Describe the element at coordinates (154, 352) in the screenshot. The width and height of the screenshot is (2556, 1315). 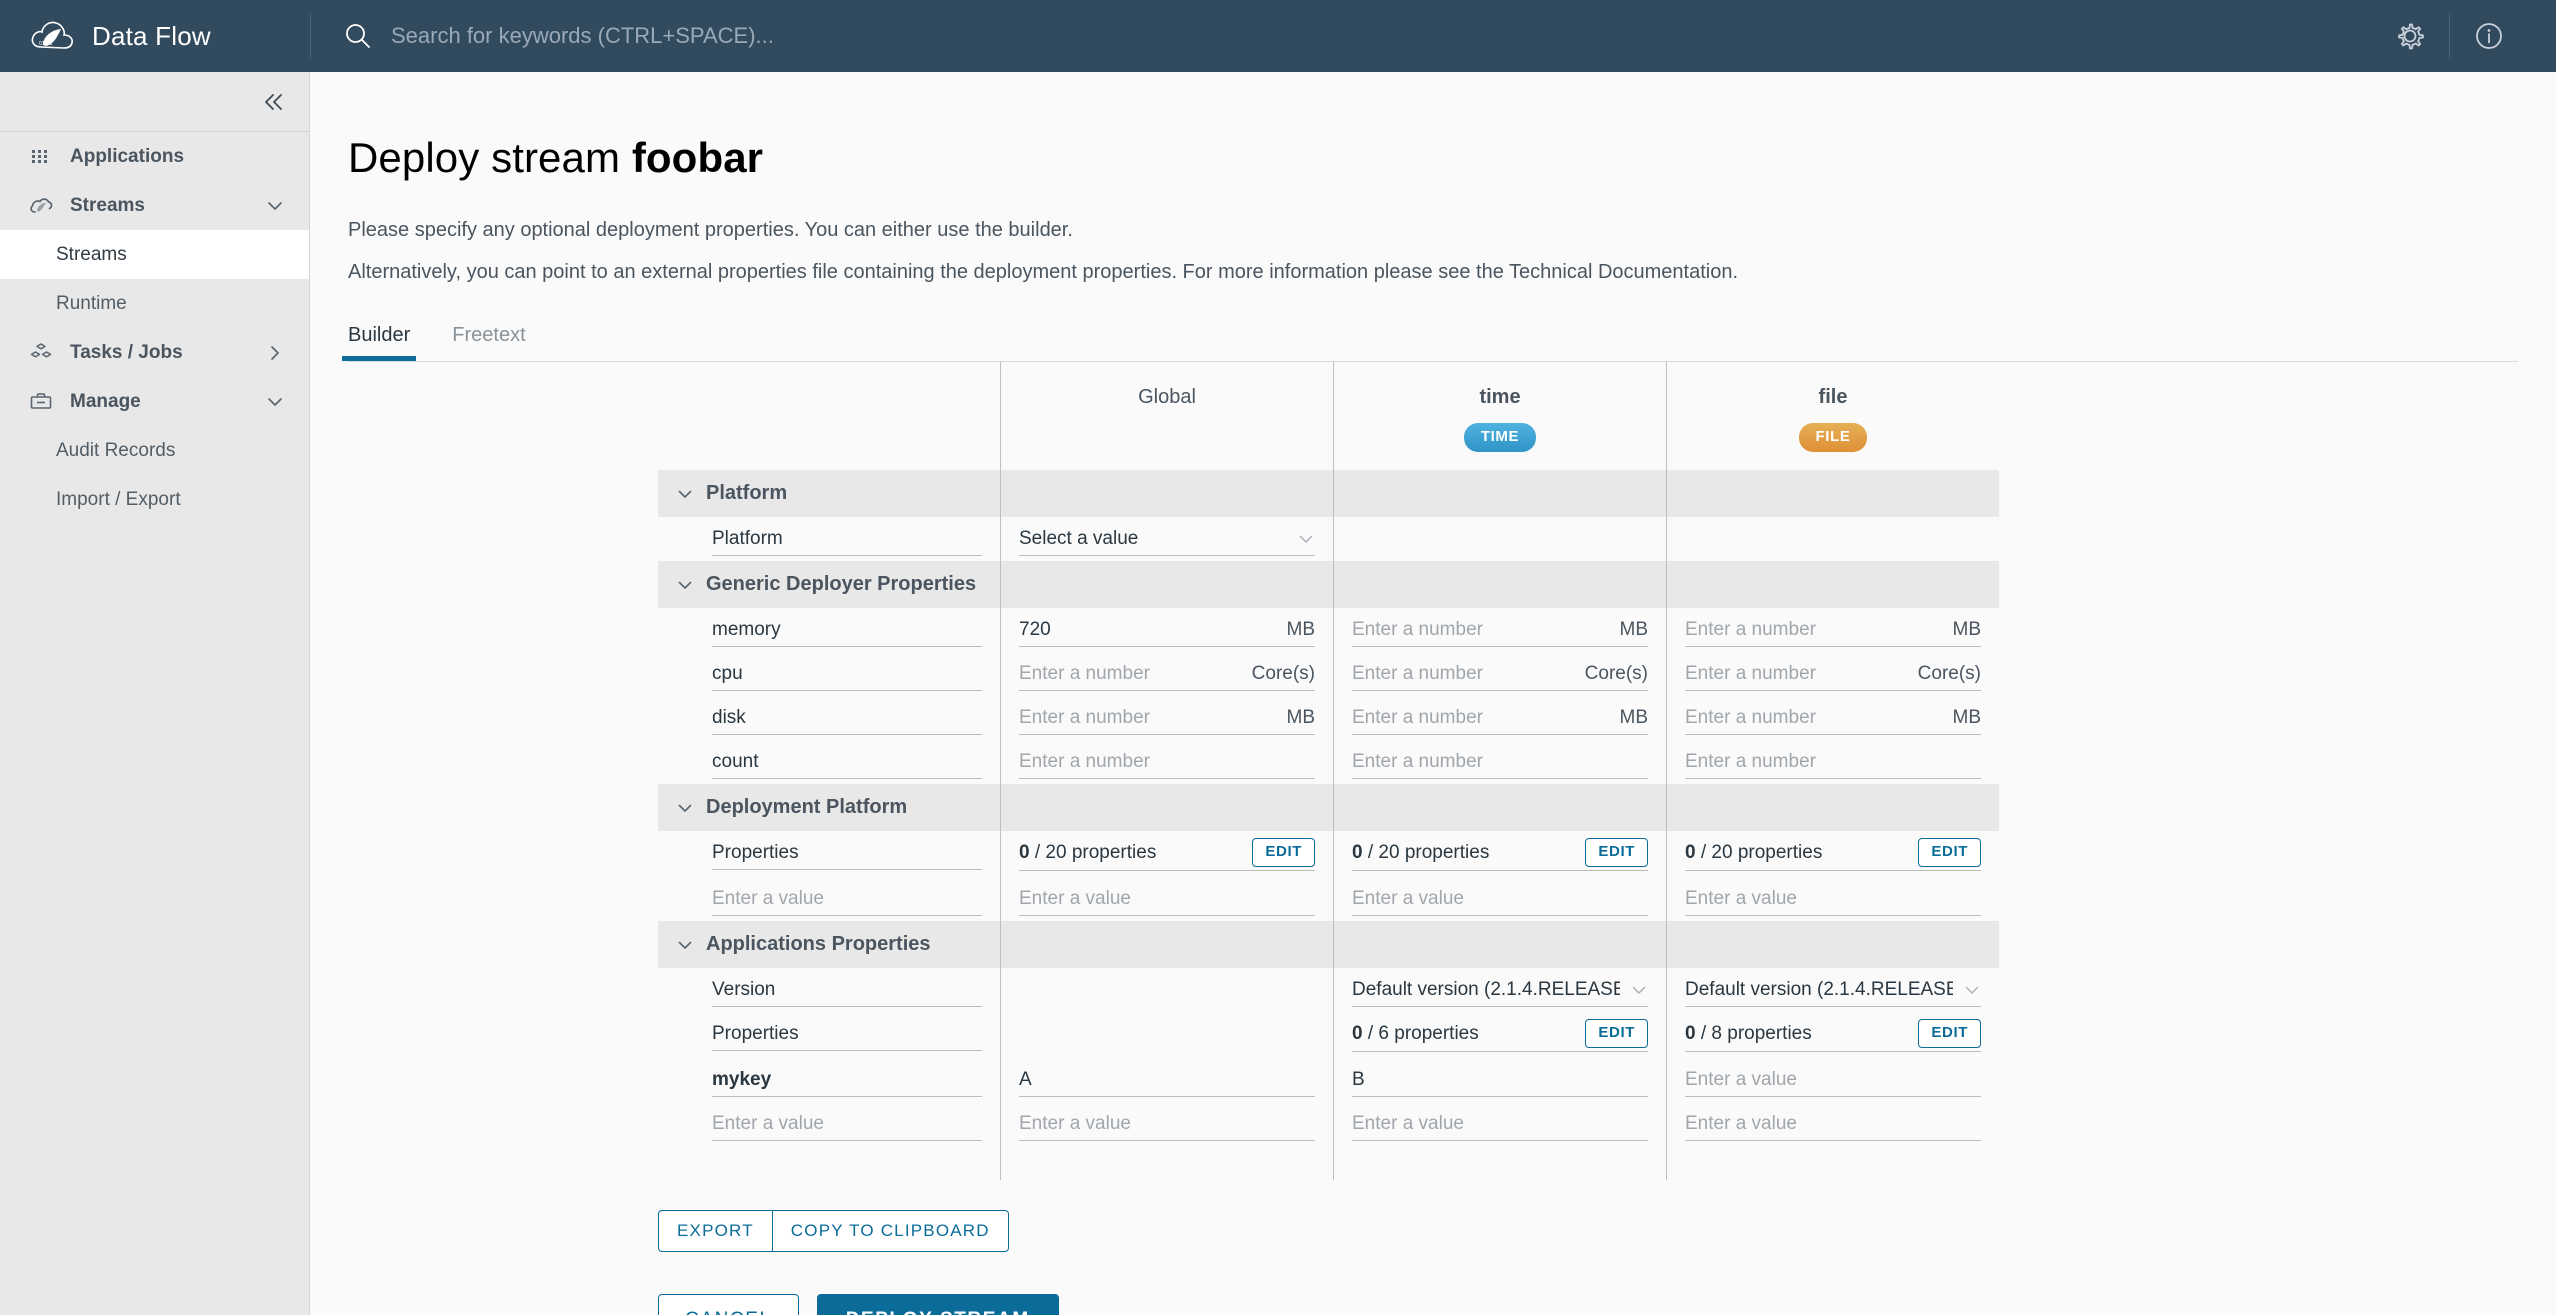
I see `sidebar-item-tasks-jobs: Tasks / Jobs` at that location.